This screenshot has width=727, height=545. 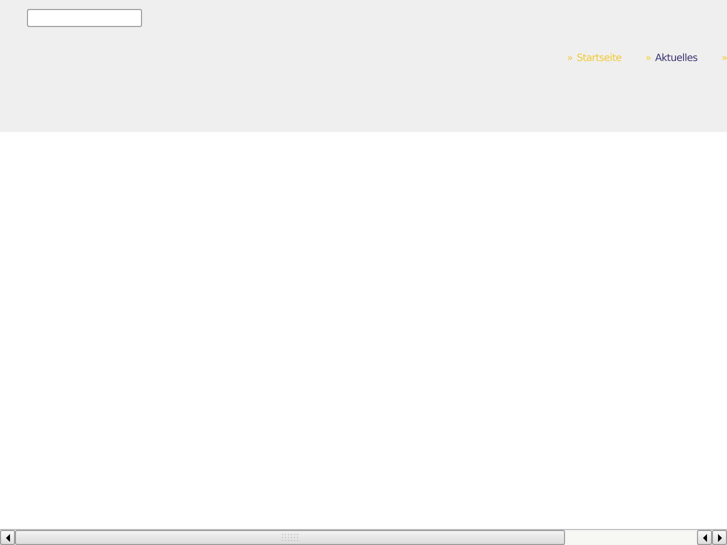 I want to click on scrollbar-thumb, so click(x=290, y=537).